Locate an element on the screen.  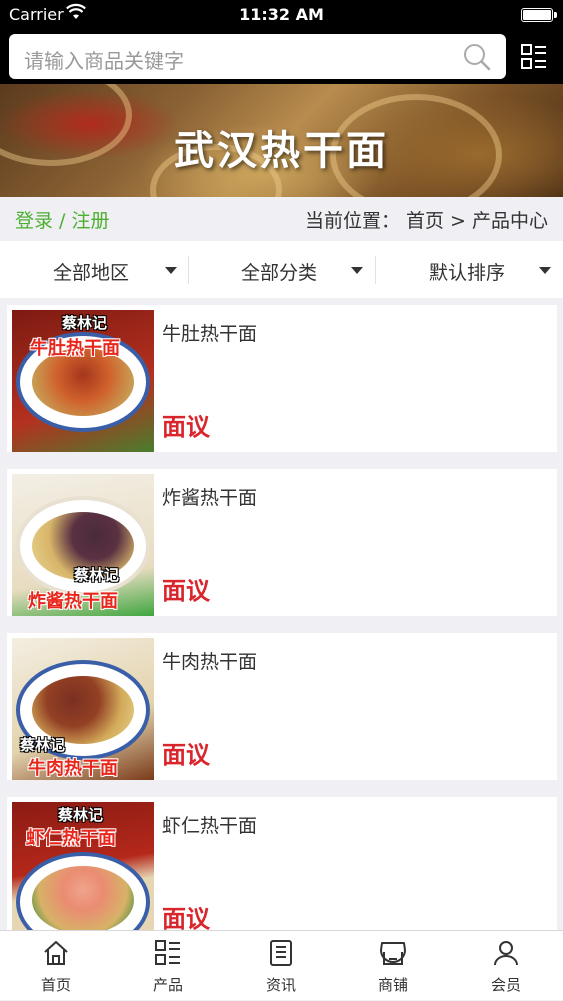
filter-bar: 全部地区 全部分类 默认排序 is located at coordinates (281, 269).